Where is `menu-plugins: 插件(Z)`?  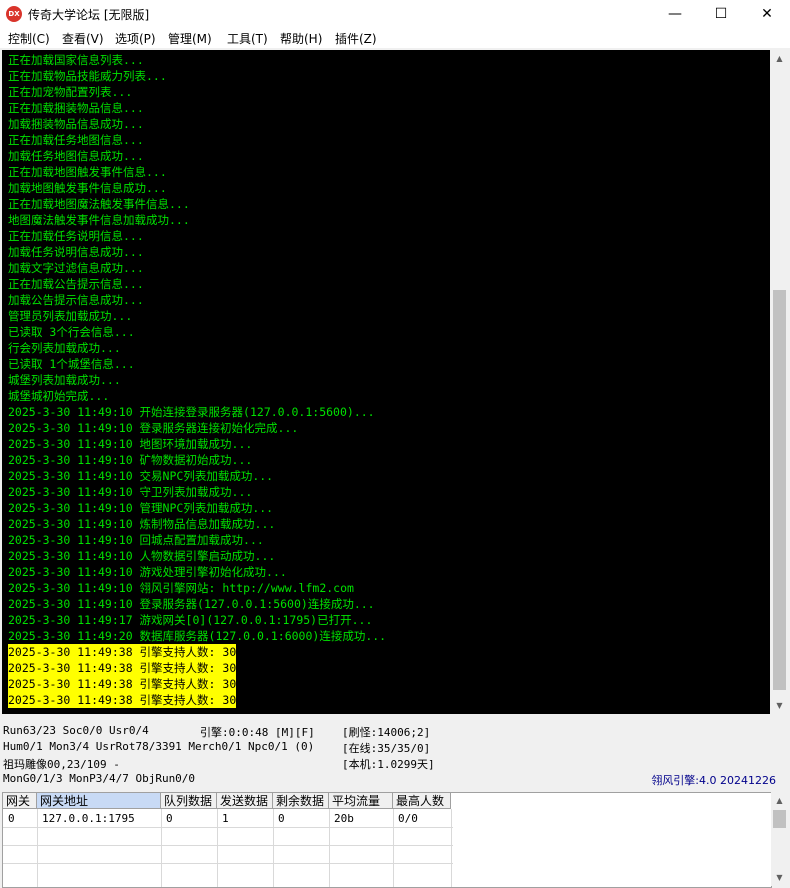
menu-plugins: 插件(Z) is located at coordinates (356, 38).